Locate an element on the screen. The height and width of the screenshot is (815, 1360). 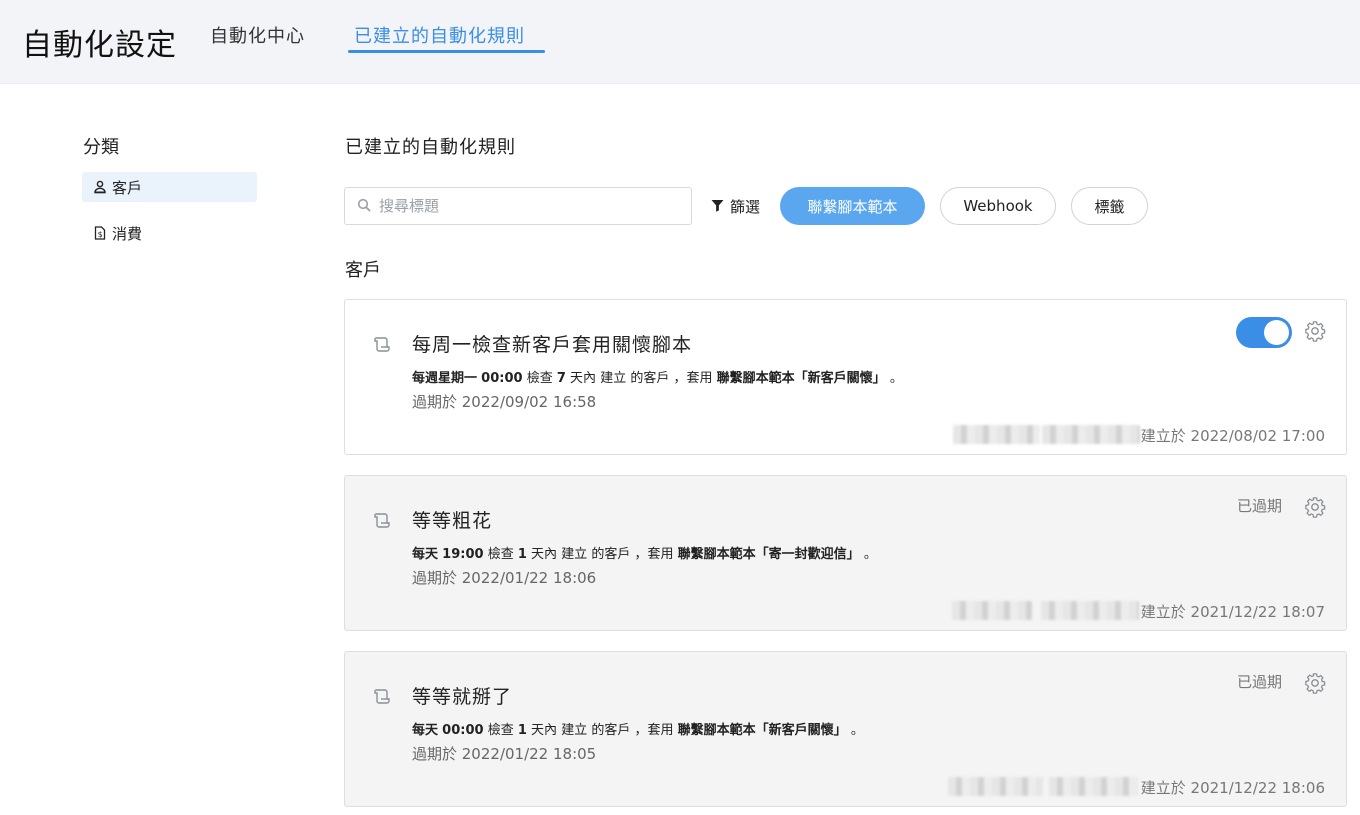
rule-title: 等等粗花 is located at coordinates (452, 521).